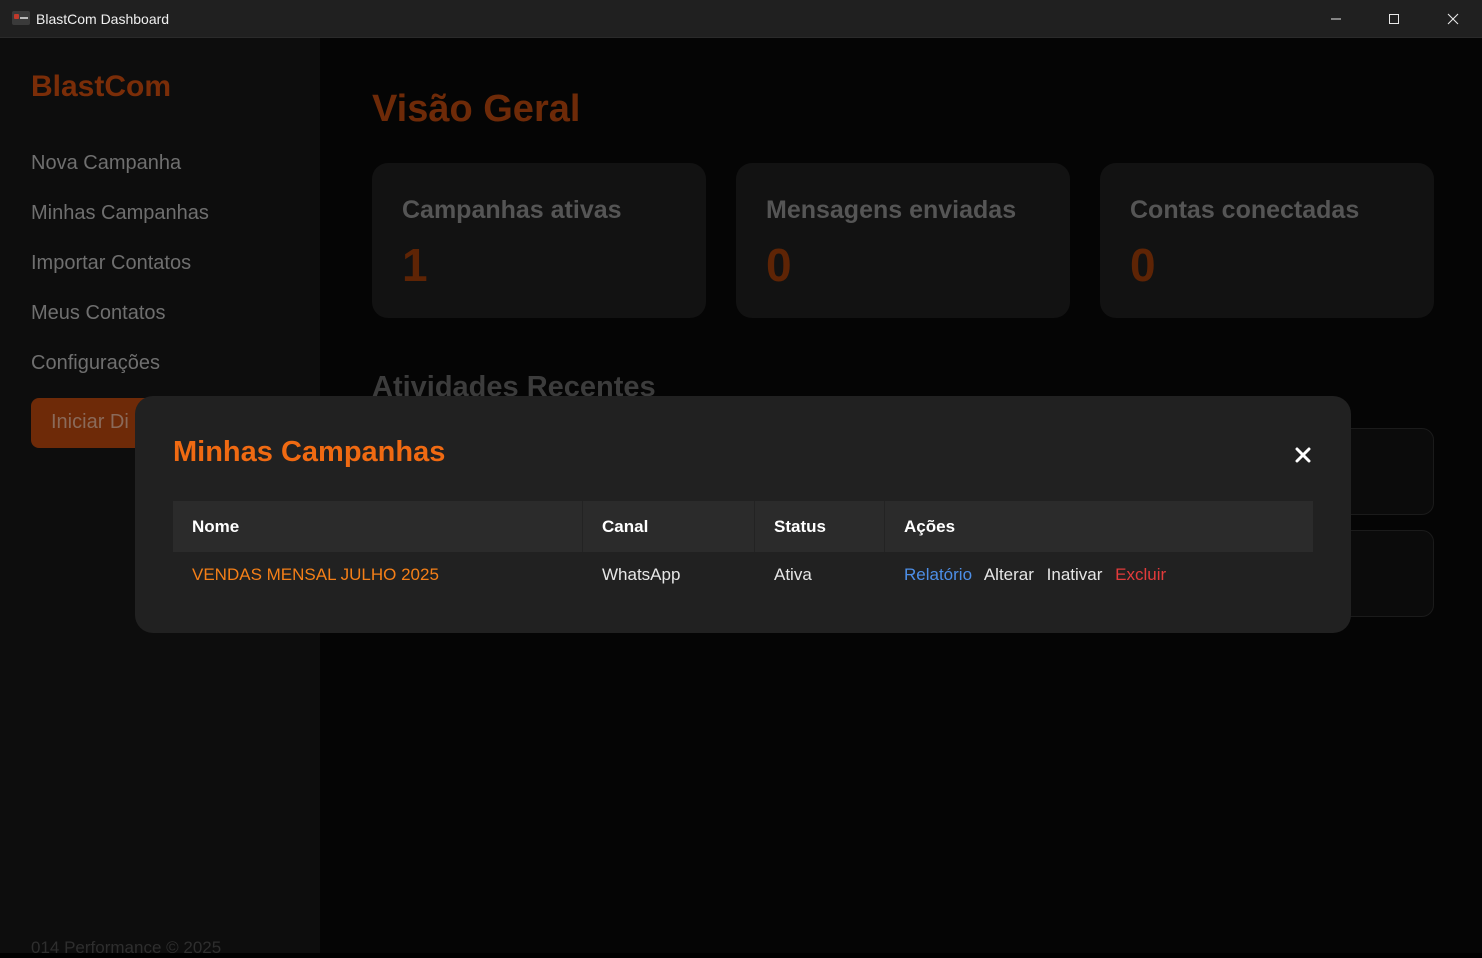 The image size is (1482, 958). I want to click on campaign-name: VENDAS MENSAL JULHO 2025, so click(306, 568).